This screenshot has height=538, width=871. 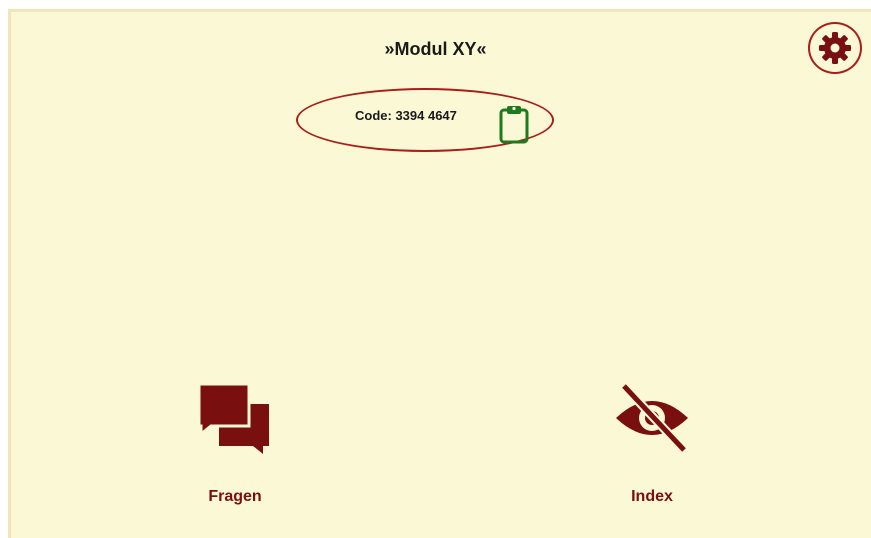 I want to click on fragen-tile: Fragen, so click(x=235, y=443).